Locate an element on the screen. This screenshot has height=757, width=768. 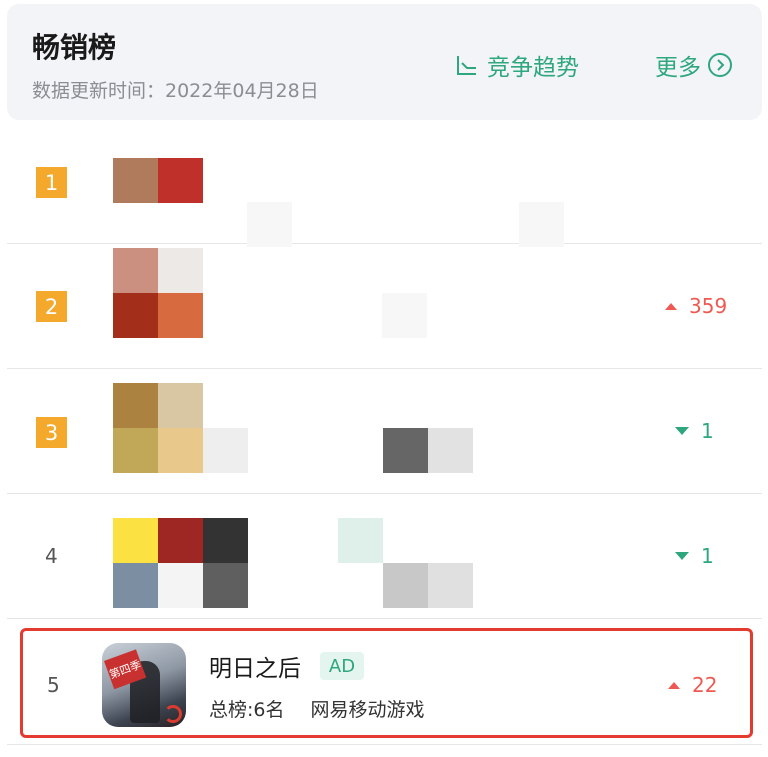
app-meta: 总榜:6名 网易移动游戏 is located at coordinates (317, 708).